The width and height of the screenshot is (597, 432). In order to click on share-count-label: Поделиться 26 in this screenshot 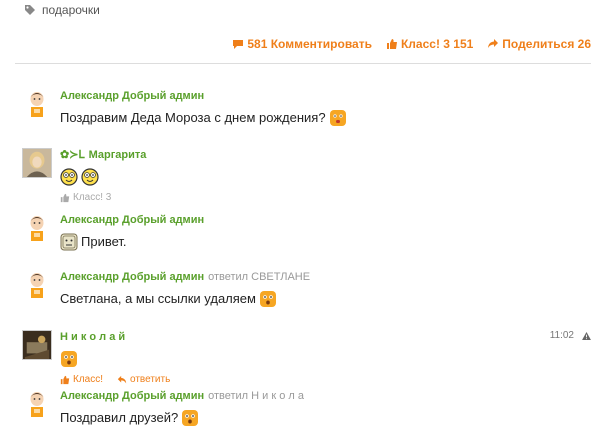, I will do `click(546, 44)`.